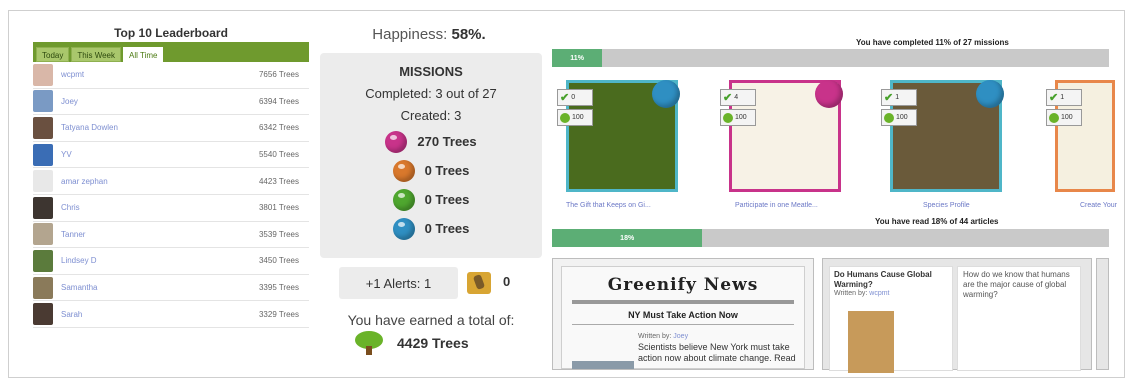 The height and width of the screenshot is (385, 1133). I want to click on leaderboard-row: Tatyana Dowlen 6342 Trees, so click(171, 128).